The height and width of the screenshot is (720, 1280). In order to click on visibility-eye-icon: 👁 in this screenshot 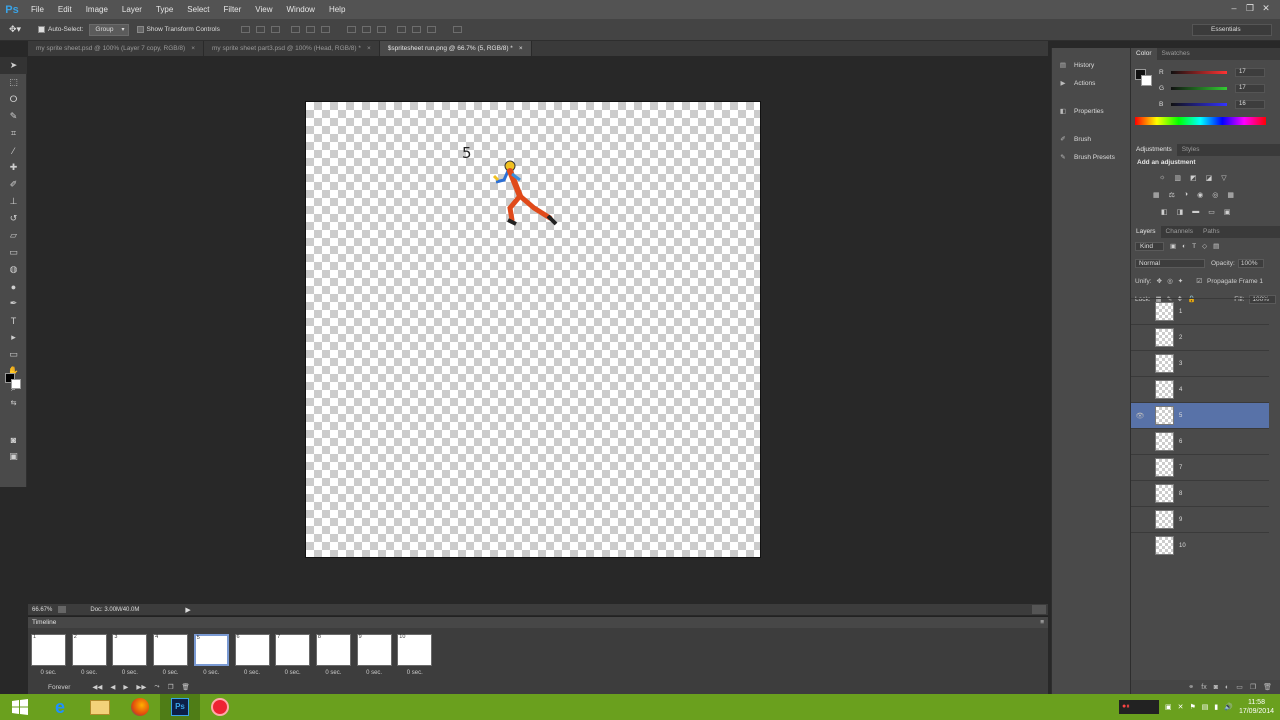, I will do `click(1140, 416)`.